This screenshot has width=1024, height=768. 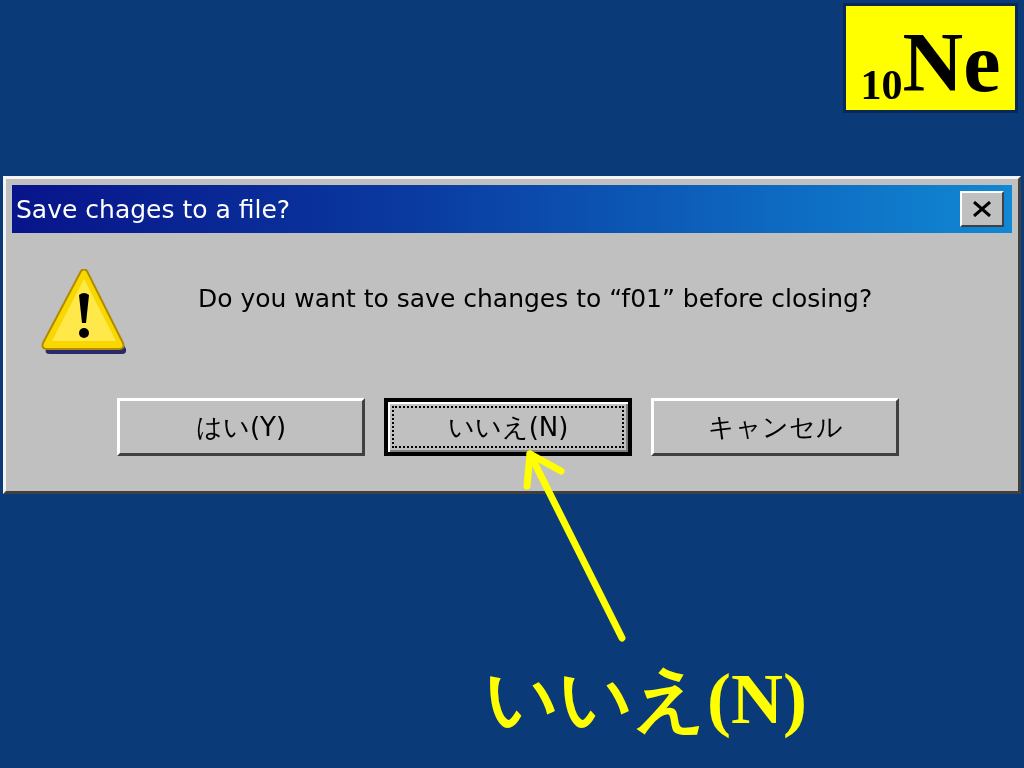 I want to click on window-title: Save chages to a file?, so click(x=153, y=209).